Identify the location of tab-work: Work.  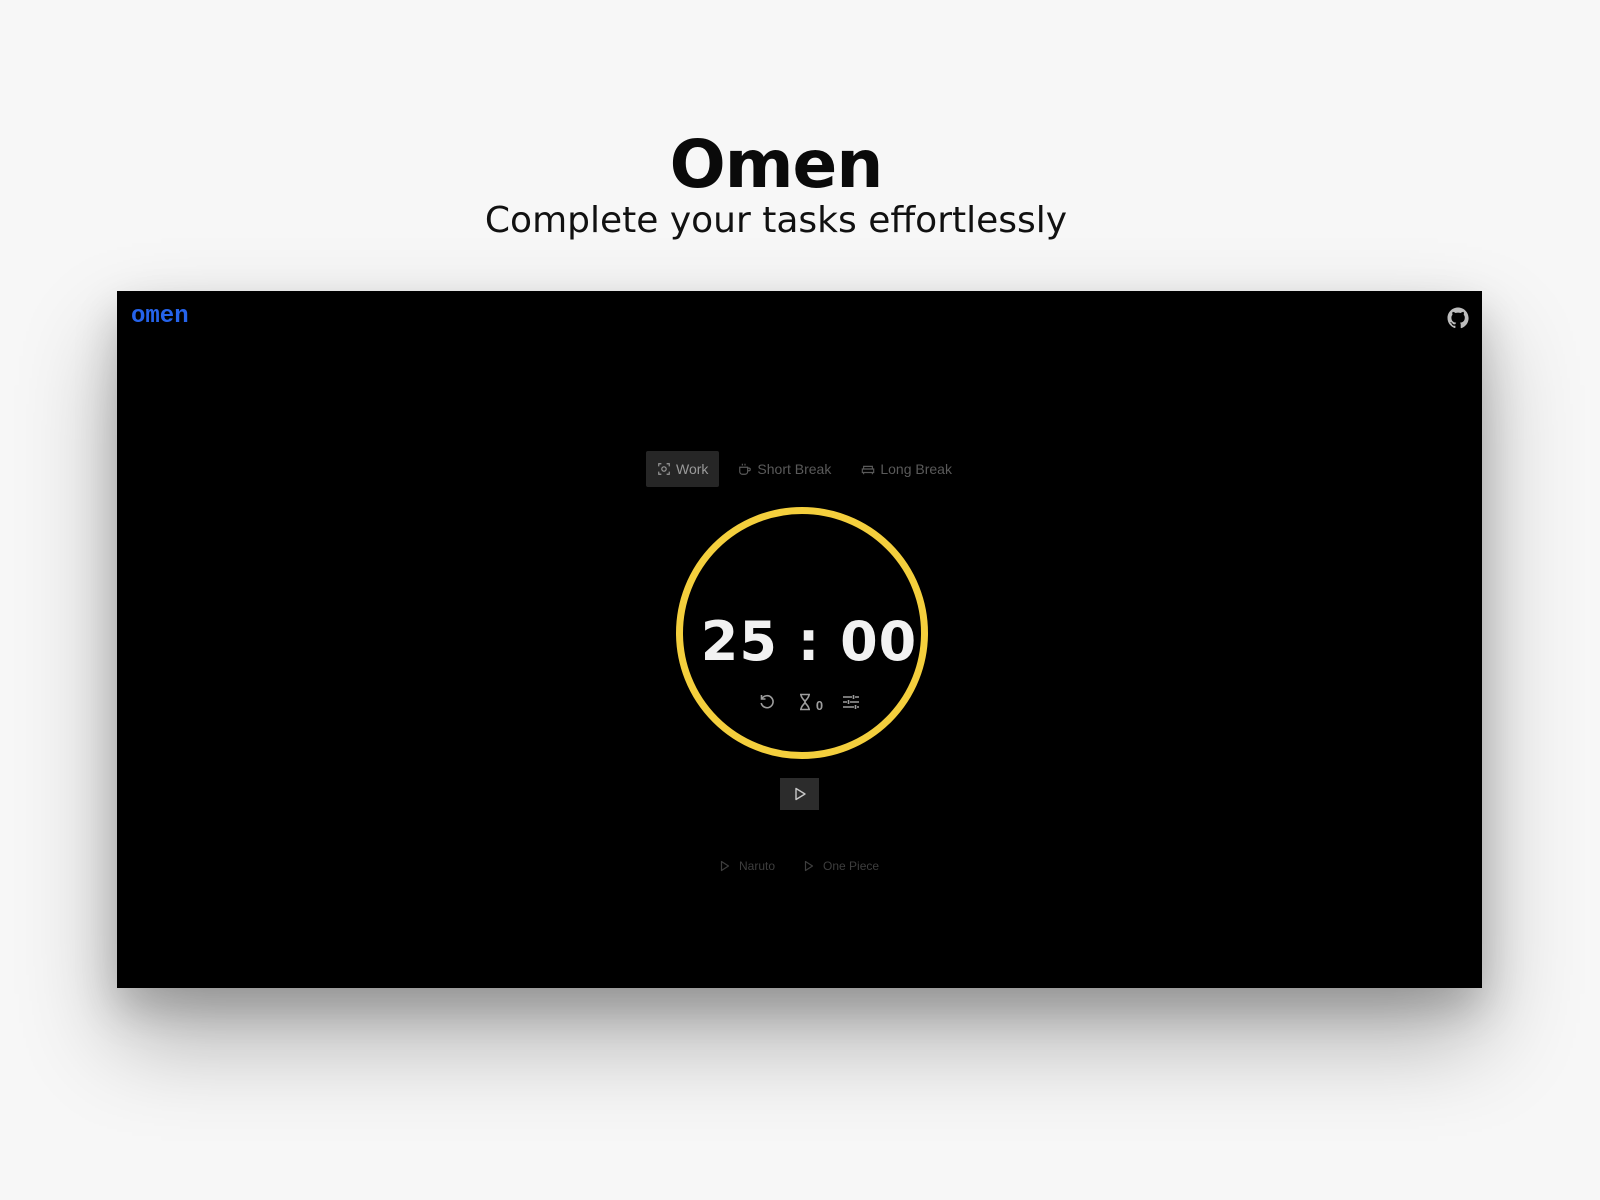
(683, 469).